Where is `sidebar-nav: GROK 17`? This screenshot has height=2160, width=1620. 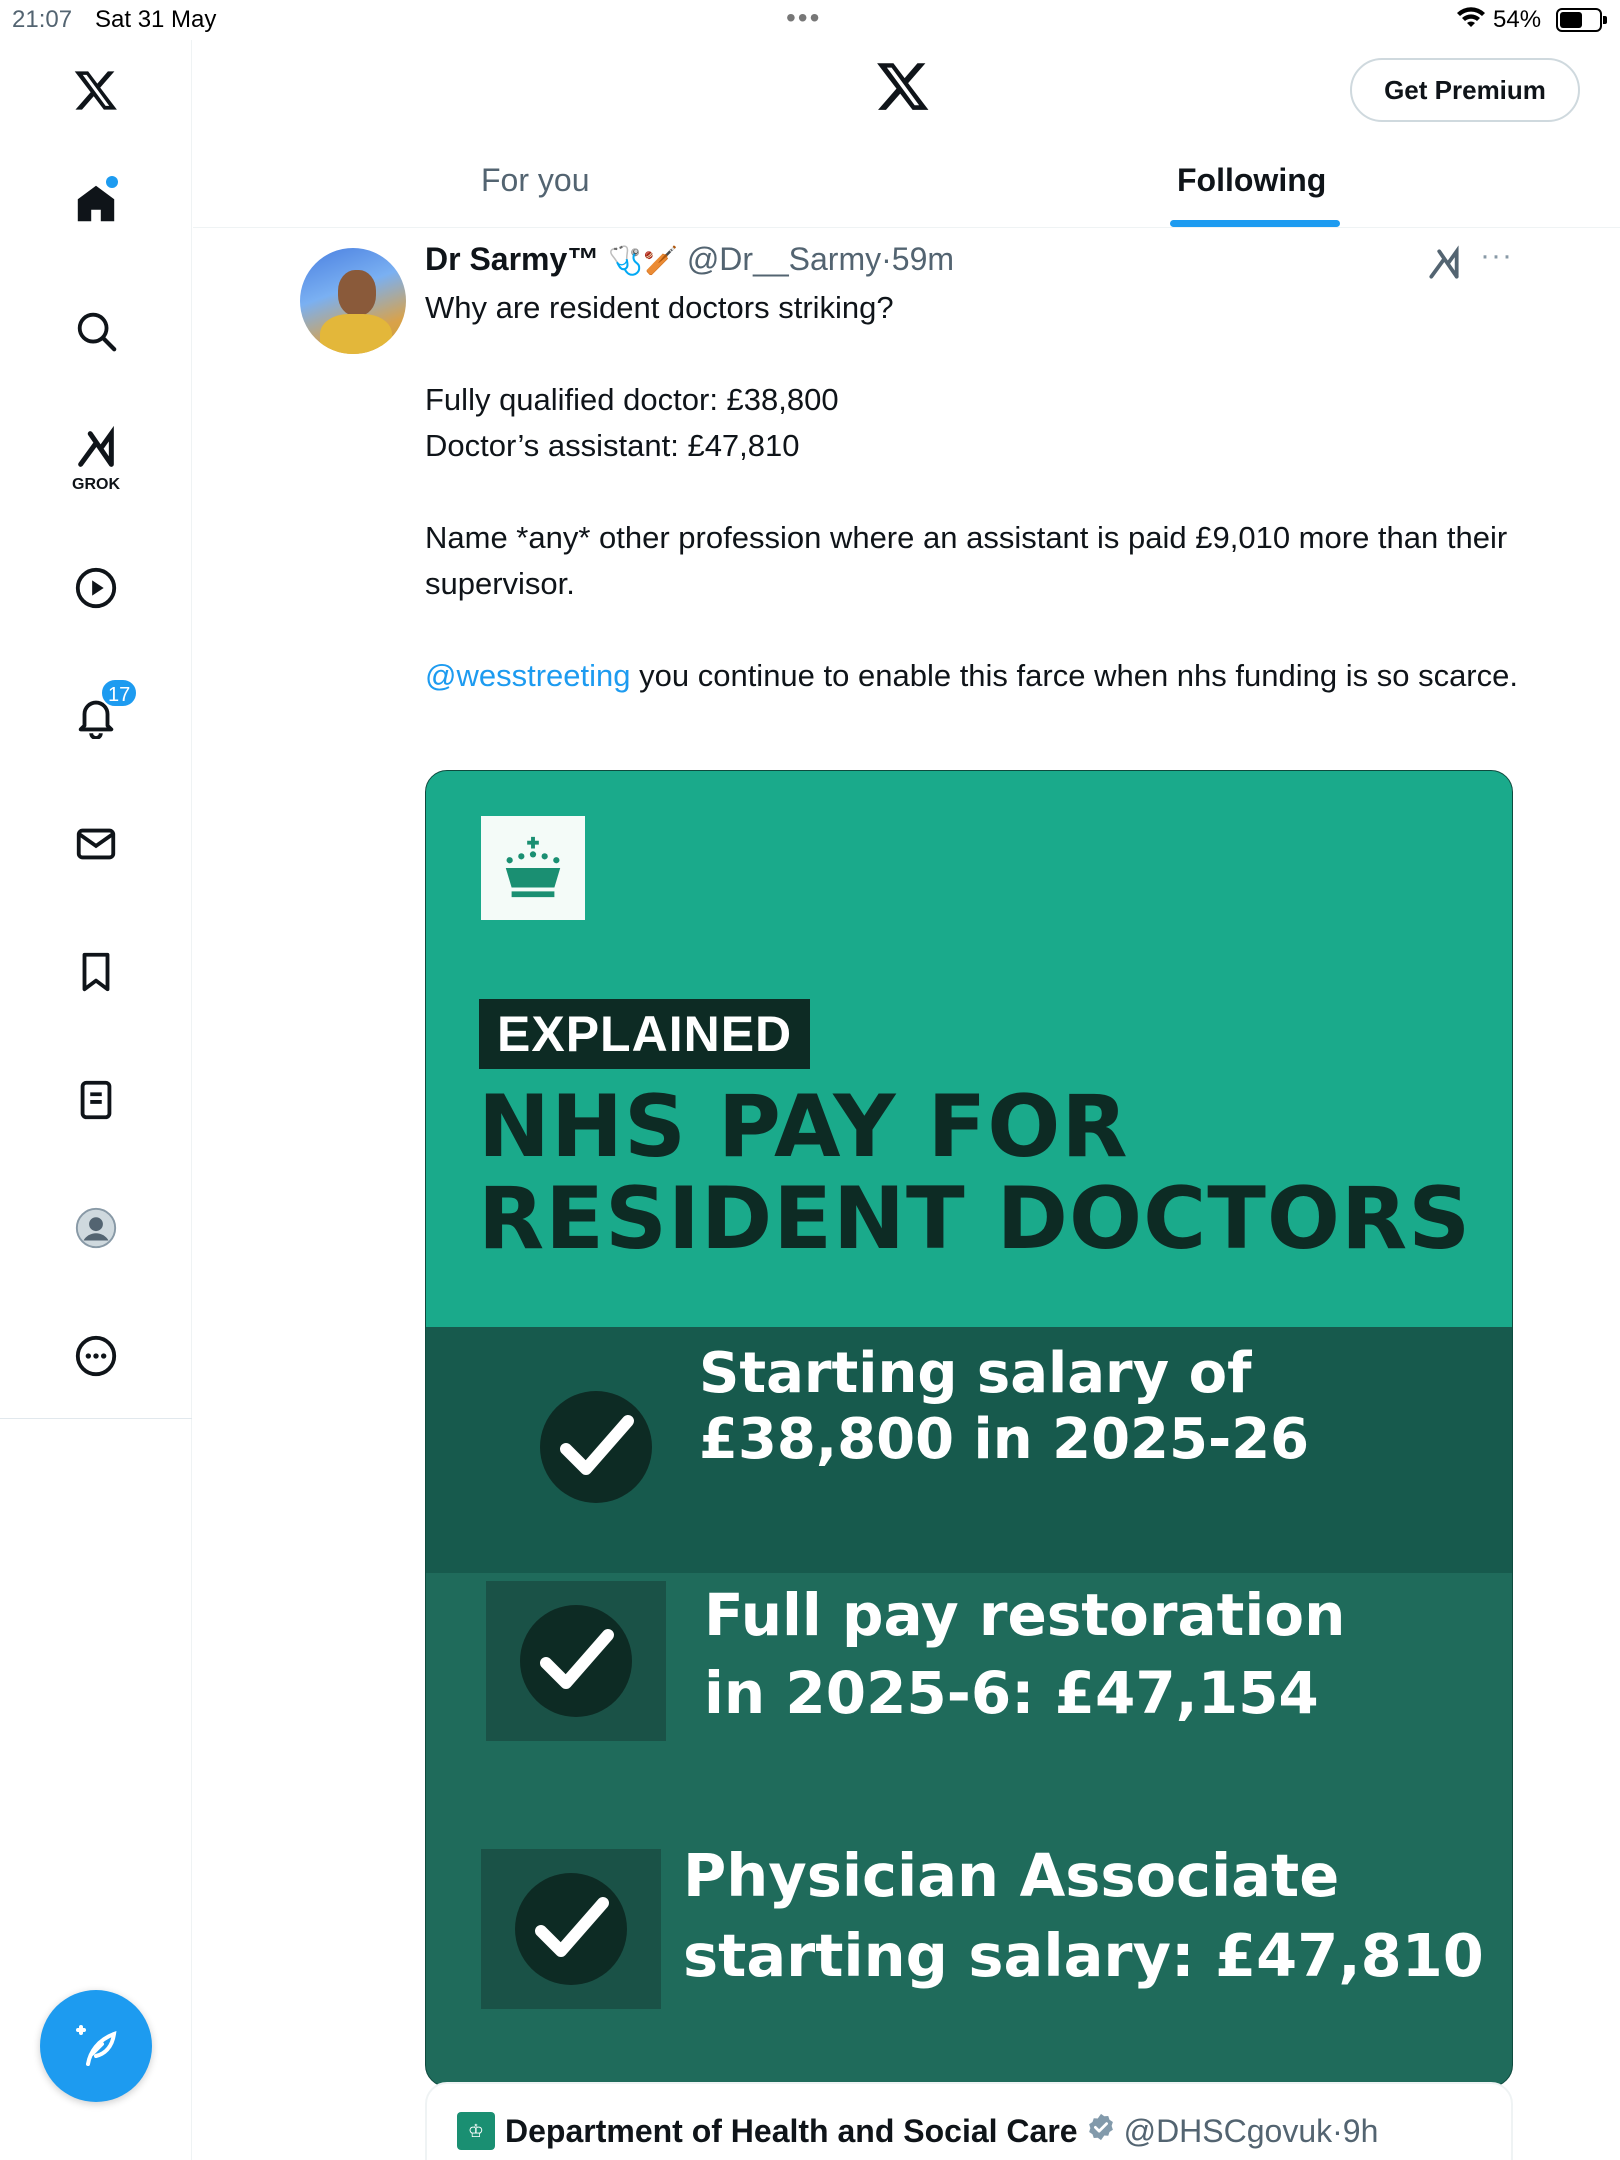 sidebar-nav: GROK 17 is located at coordinates (96, 1100).